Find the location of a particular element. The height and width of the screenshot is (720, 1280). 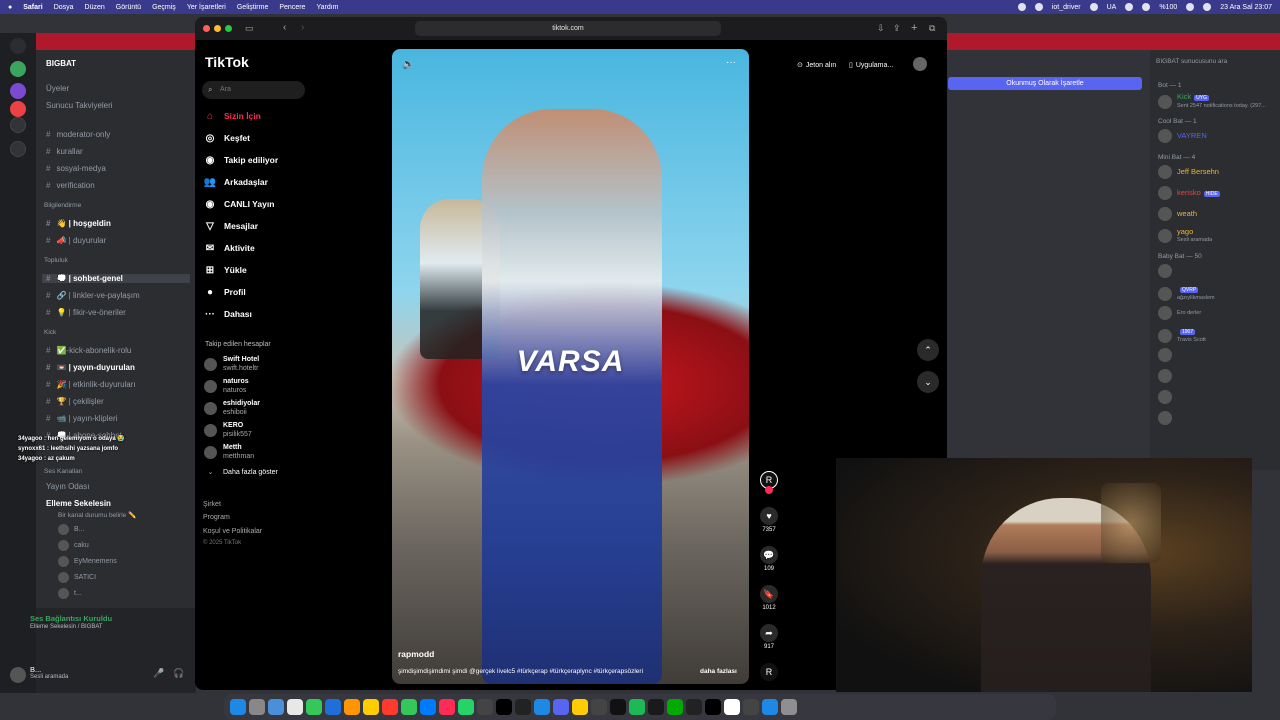

video-author: rapmodd is located at coordinates (416, 654).